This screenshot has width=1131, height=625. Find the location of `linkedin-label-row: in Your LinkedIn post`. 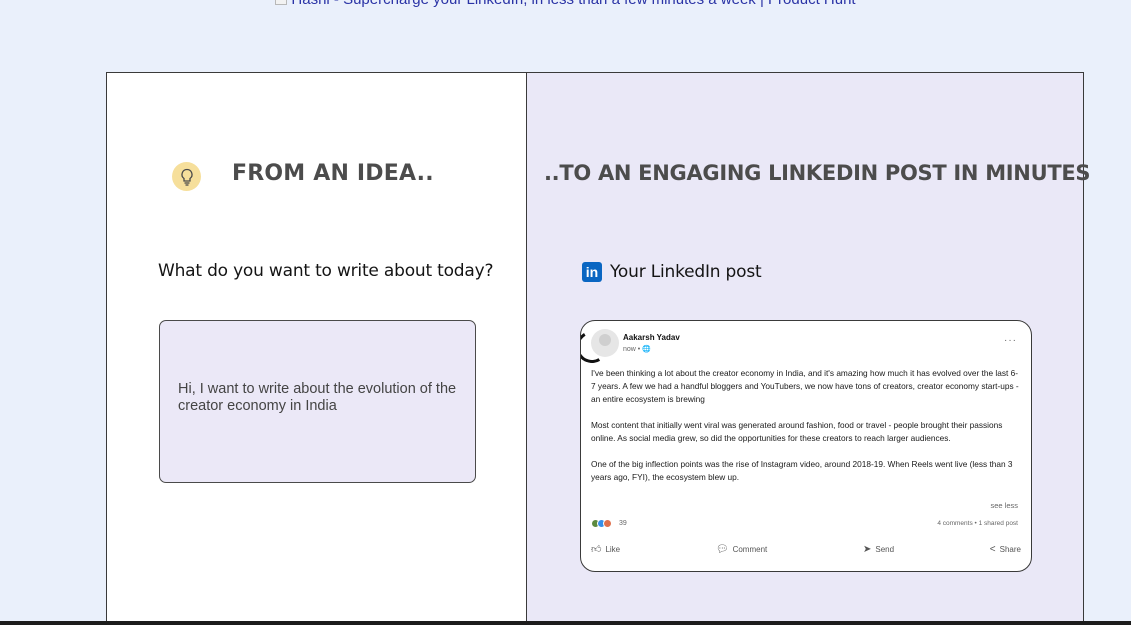

linkedin-label-row: in Your LinkedIn post is located at coordinates (672, 272).